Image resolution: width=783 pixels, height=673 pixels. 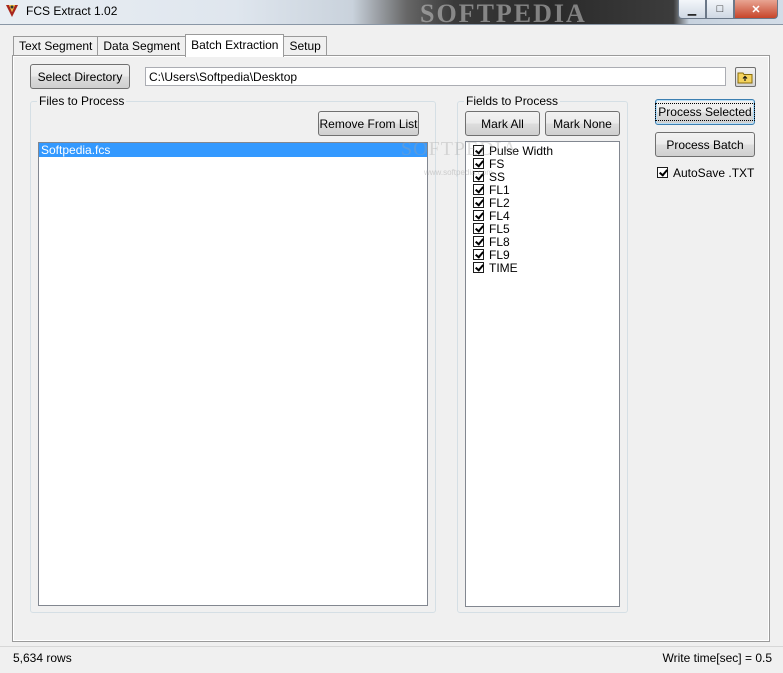 What do you see at coordinates (546, 189) in the screenshot?
I see `field-row-fl1: FL1` at bounding box center [546, 189].